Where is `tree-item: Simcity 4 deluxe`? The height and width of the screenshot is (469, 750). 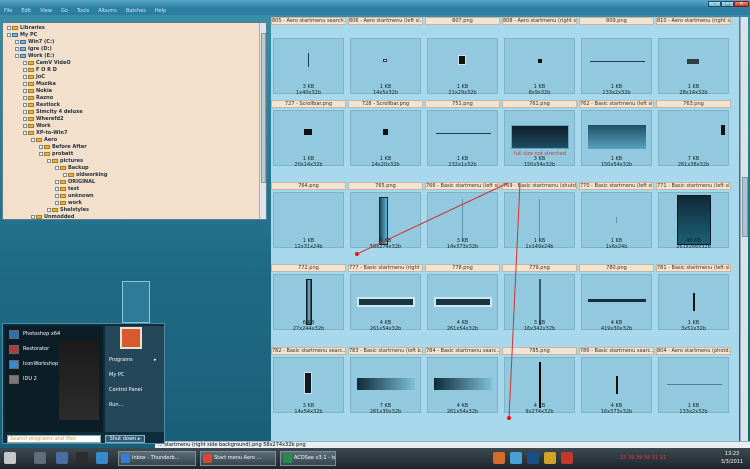
tree-item: Simcity 4 deluxe is located at coordinates (53, 112).